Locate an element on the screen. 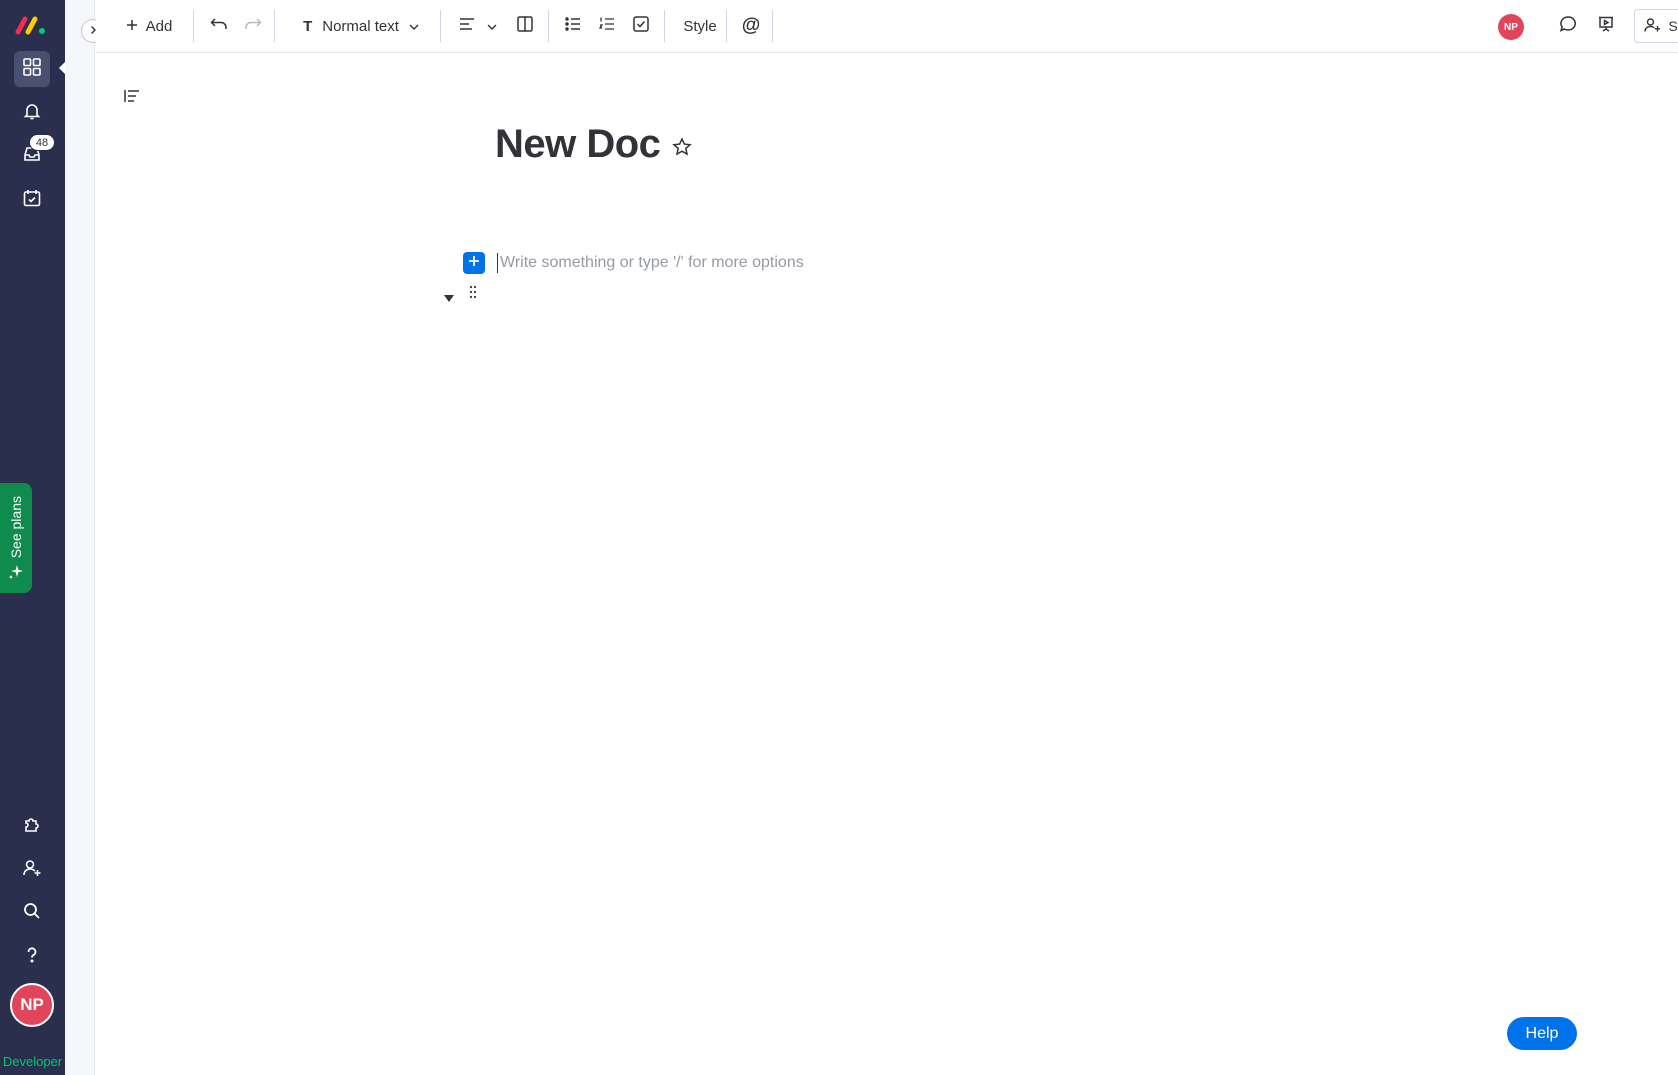 Image resolution: width=1678 pixels, height=1075 pixels. sparkle-icon is located at coordinates (16, 574).